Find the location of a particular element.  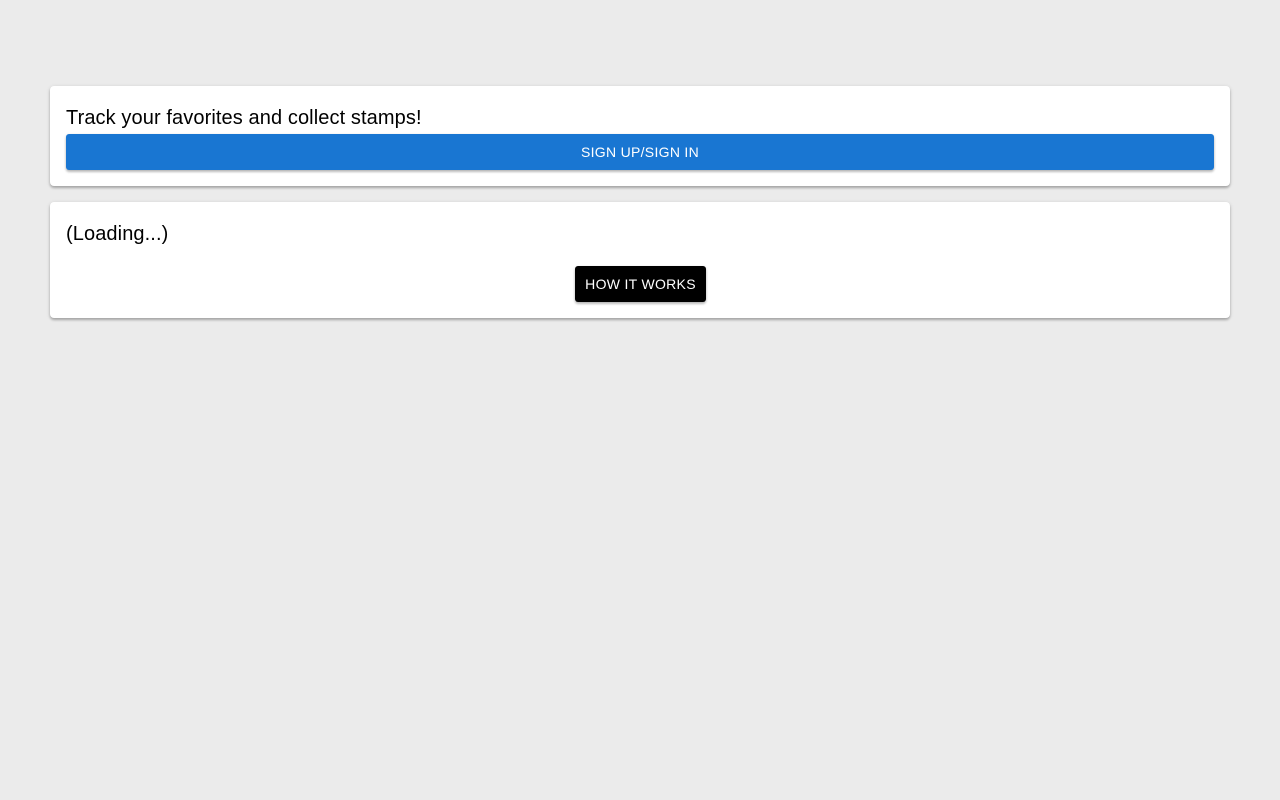

how-it-works-button: HOW IT WORKS is located at coordinates (640, 284).